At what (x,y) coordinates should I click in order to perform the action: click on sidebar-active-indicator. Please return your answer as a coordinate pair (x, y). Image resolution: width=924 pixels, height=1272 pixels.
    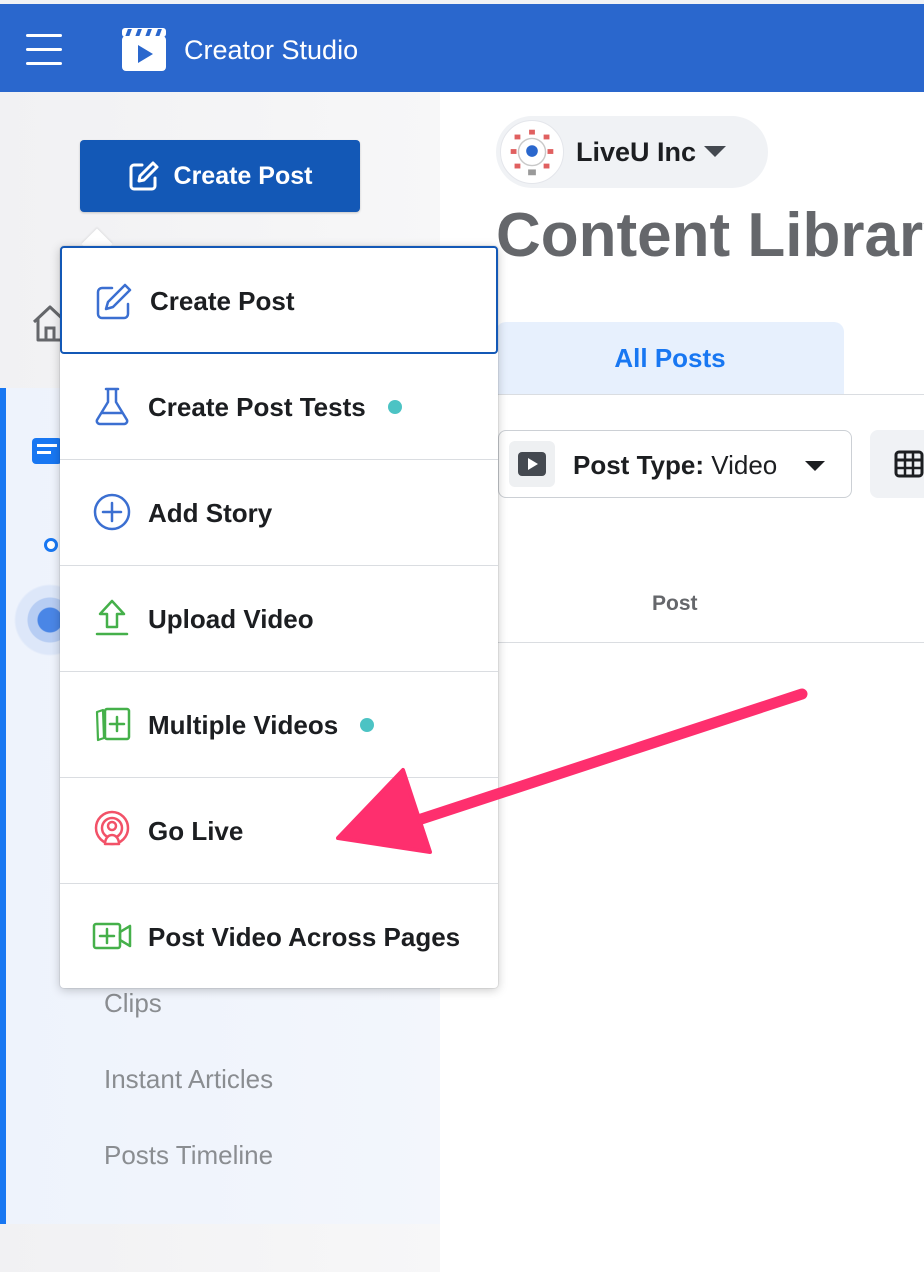
    Looking at the image, I should click on (3, 806).